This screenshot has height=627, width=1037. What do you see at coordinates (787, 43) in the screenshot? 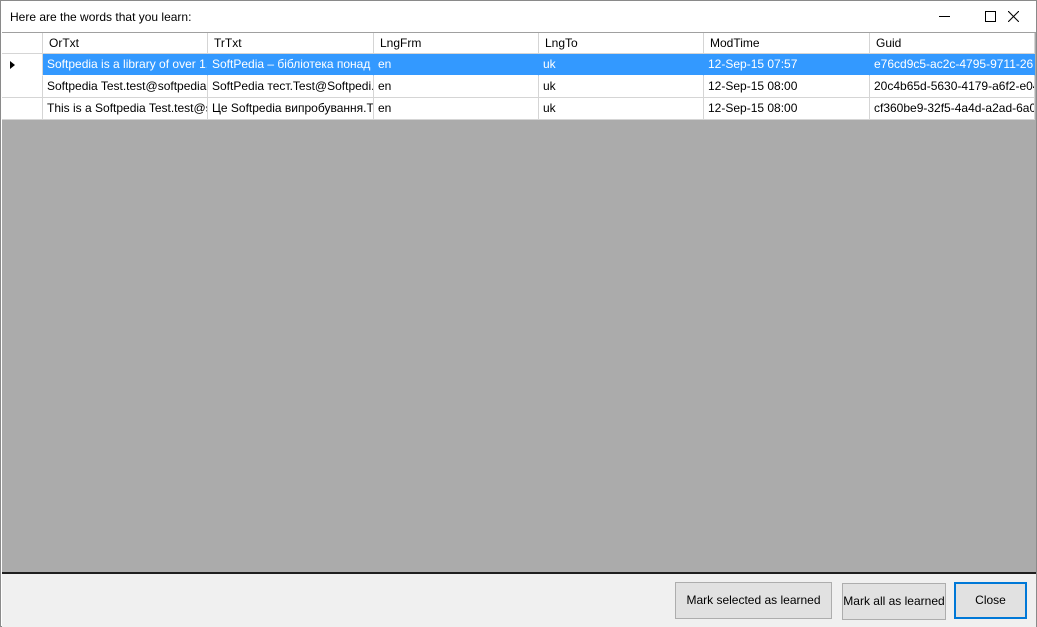
I see `column-header-modtime: ModTime` at bounding box center [787, 43].